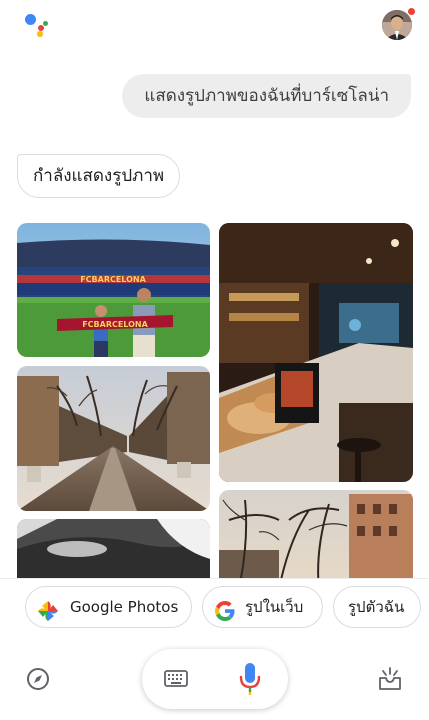 Image resolution: width=429 pixels, height=720 pixels. I want to click on assistant-reply-bubble: กำลังแสดงรูปภาพ, so click(99, 176).